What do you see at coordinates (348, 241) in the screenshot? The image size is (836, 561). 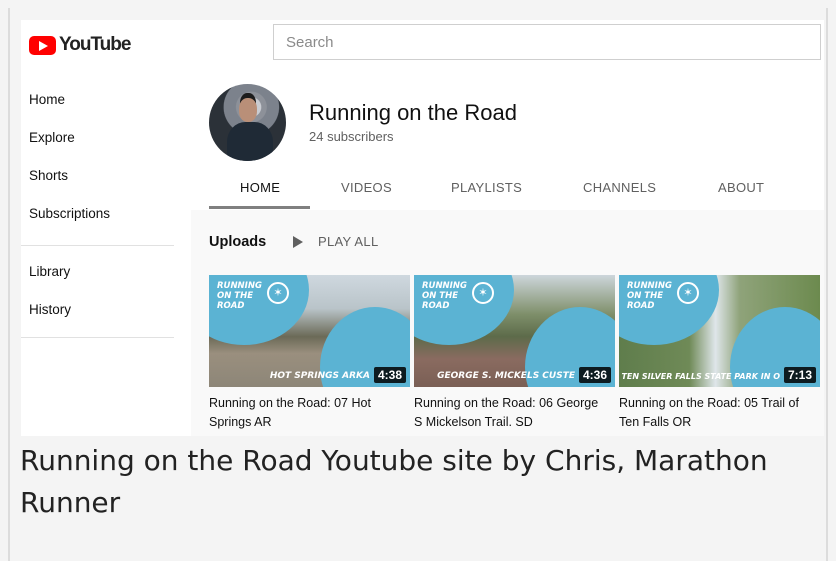 I see `play-all-label: PLAY ALL` at bounding box center [348, 241].